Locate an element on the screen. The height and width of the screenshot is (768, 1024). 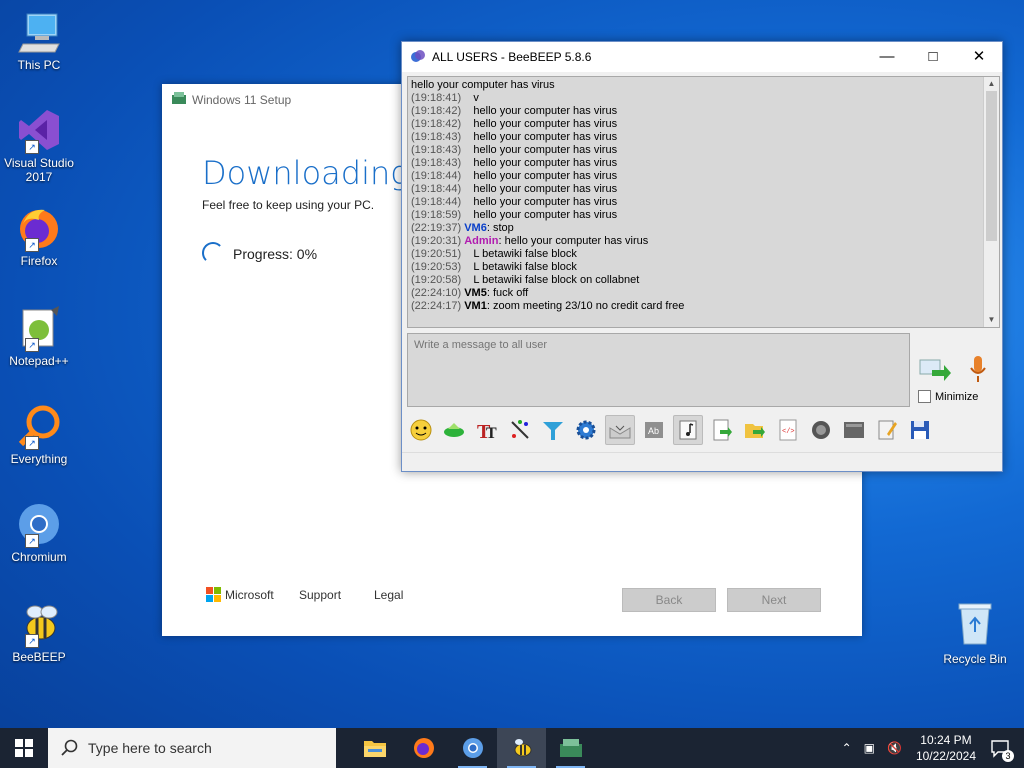
minimize-checkbox is located at coordinates (924, 396).